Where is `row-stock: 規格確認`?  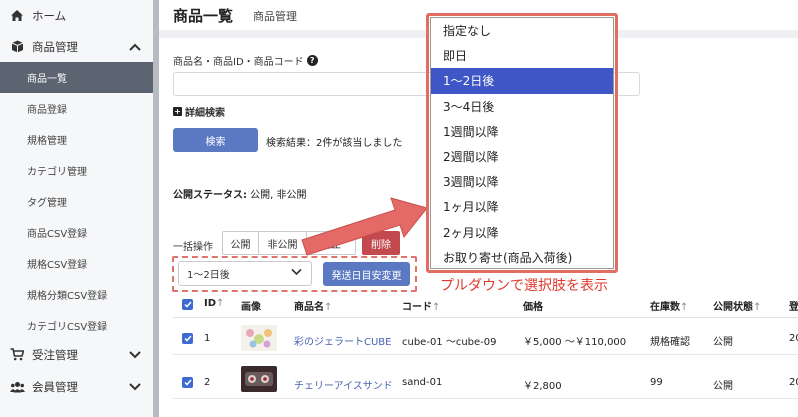
row-stock: 規格確認 is located at coordinates (670, 342).